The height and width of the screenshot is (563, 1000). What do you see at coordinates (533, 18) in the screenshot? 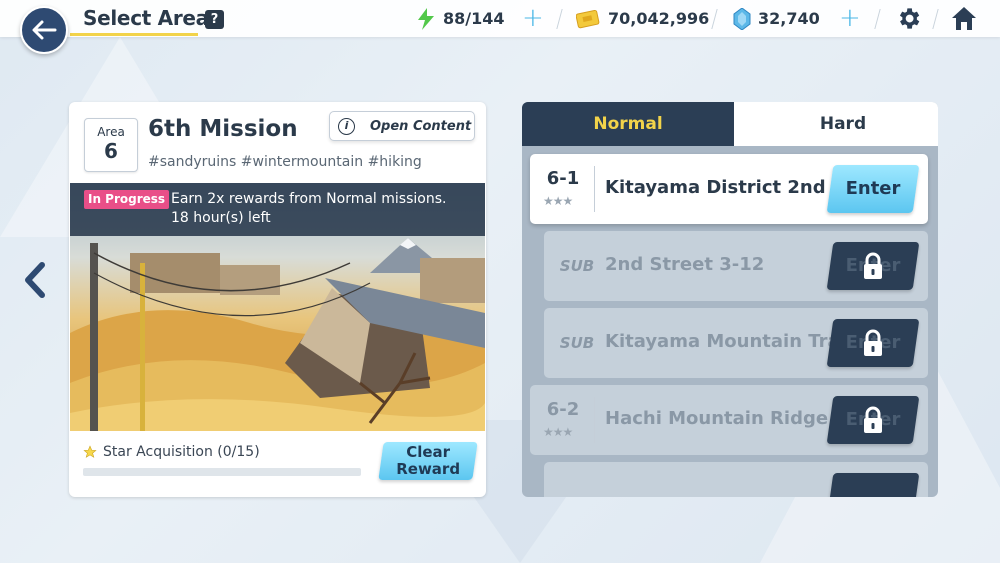
I see `add-stamina-button: +` at bounding box center [533, 18].